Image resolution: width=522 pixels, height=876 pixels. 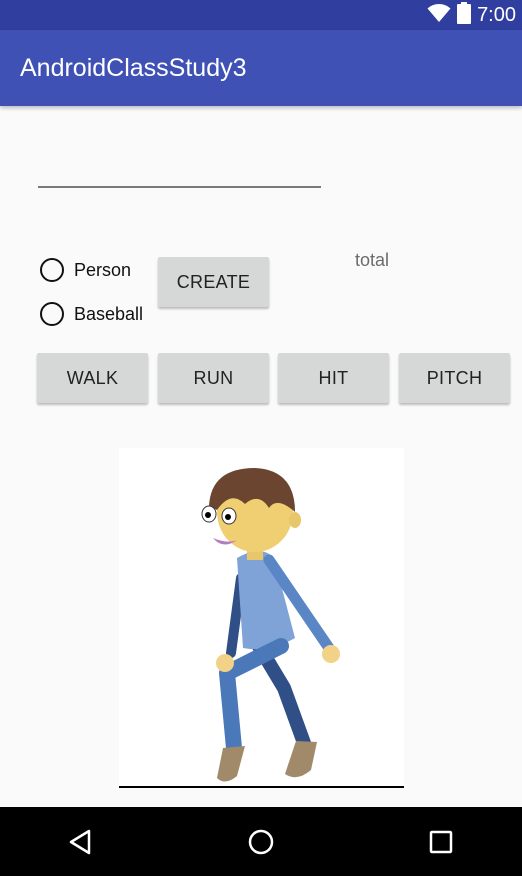 I want to click on battery-icon, so click(x=464, y=15).